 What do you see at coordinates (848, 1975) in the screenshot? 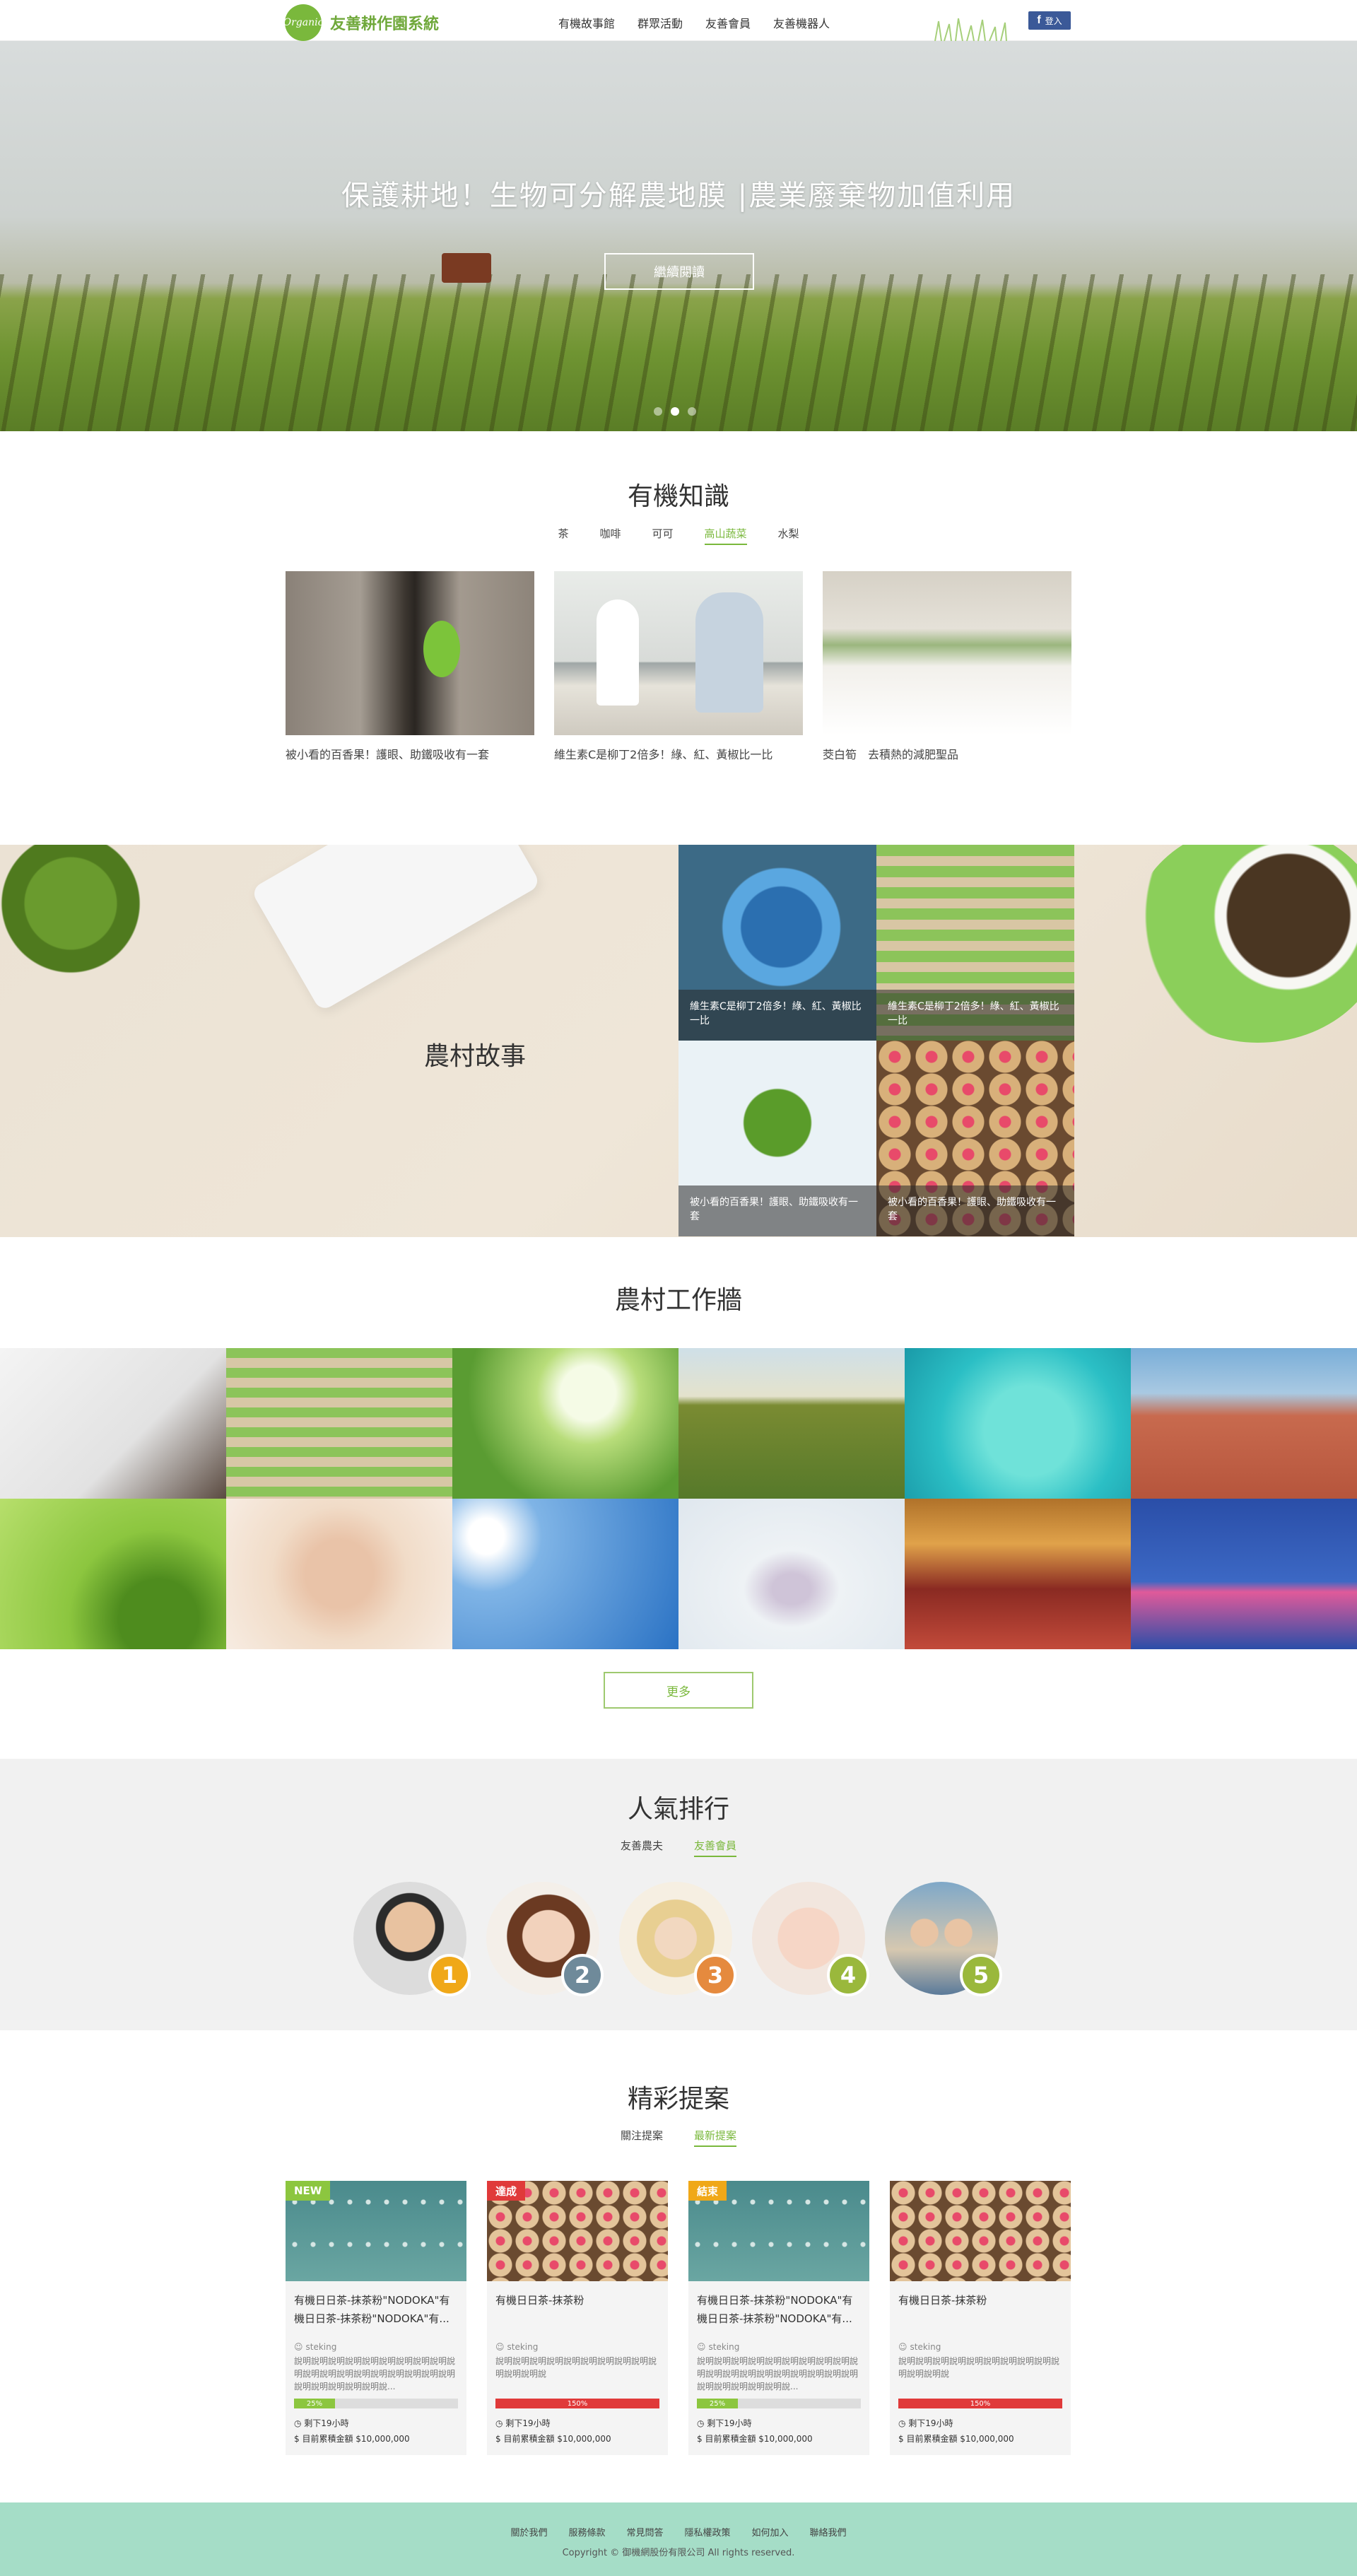
I see `rank-badge: 4` at bounding box center [848, 1975].